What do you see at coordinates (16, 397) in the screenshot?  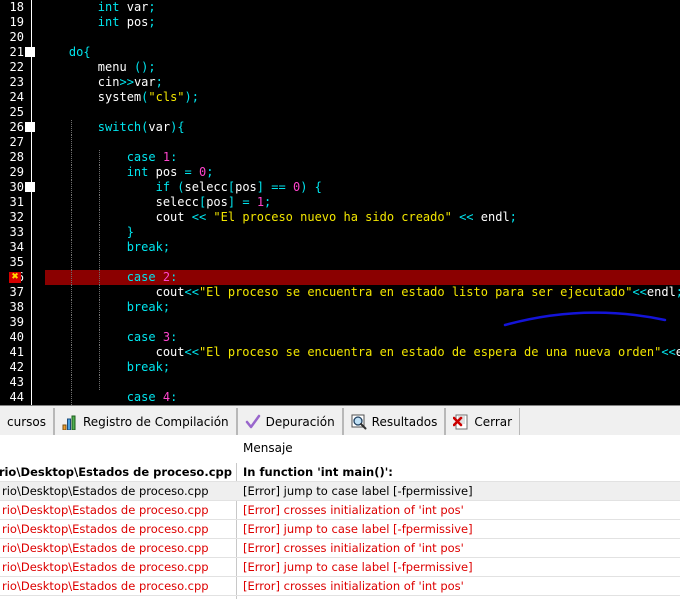 I see `line-number: 44` at bounding box center [16, 397].